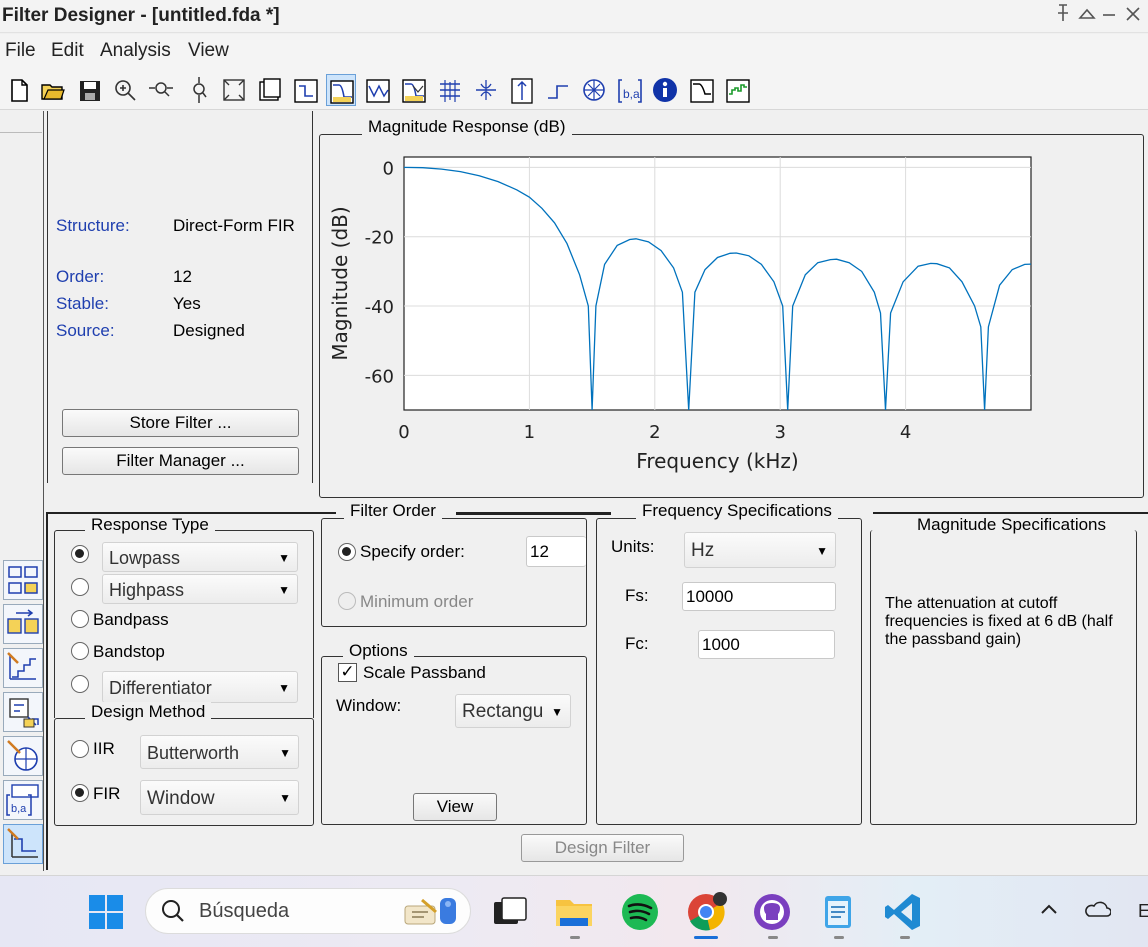 This screenshot has height=947, width=1148. Describe the element at coordinates (90, 90) in the screenshot. I see `save-icon` at that location.